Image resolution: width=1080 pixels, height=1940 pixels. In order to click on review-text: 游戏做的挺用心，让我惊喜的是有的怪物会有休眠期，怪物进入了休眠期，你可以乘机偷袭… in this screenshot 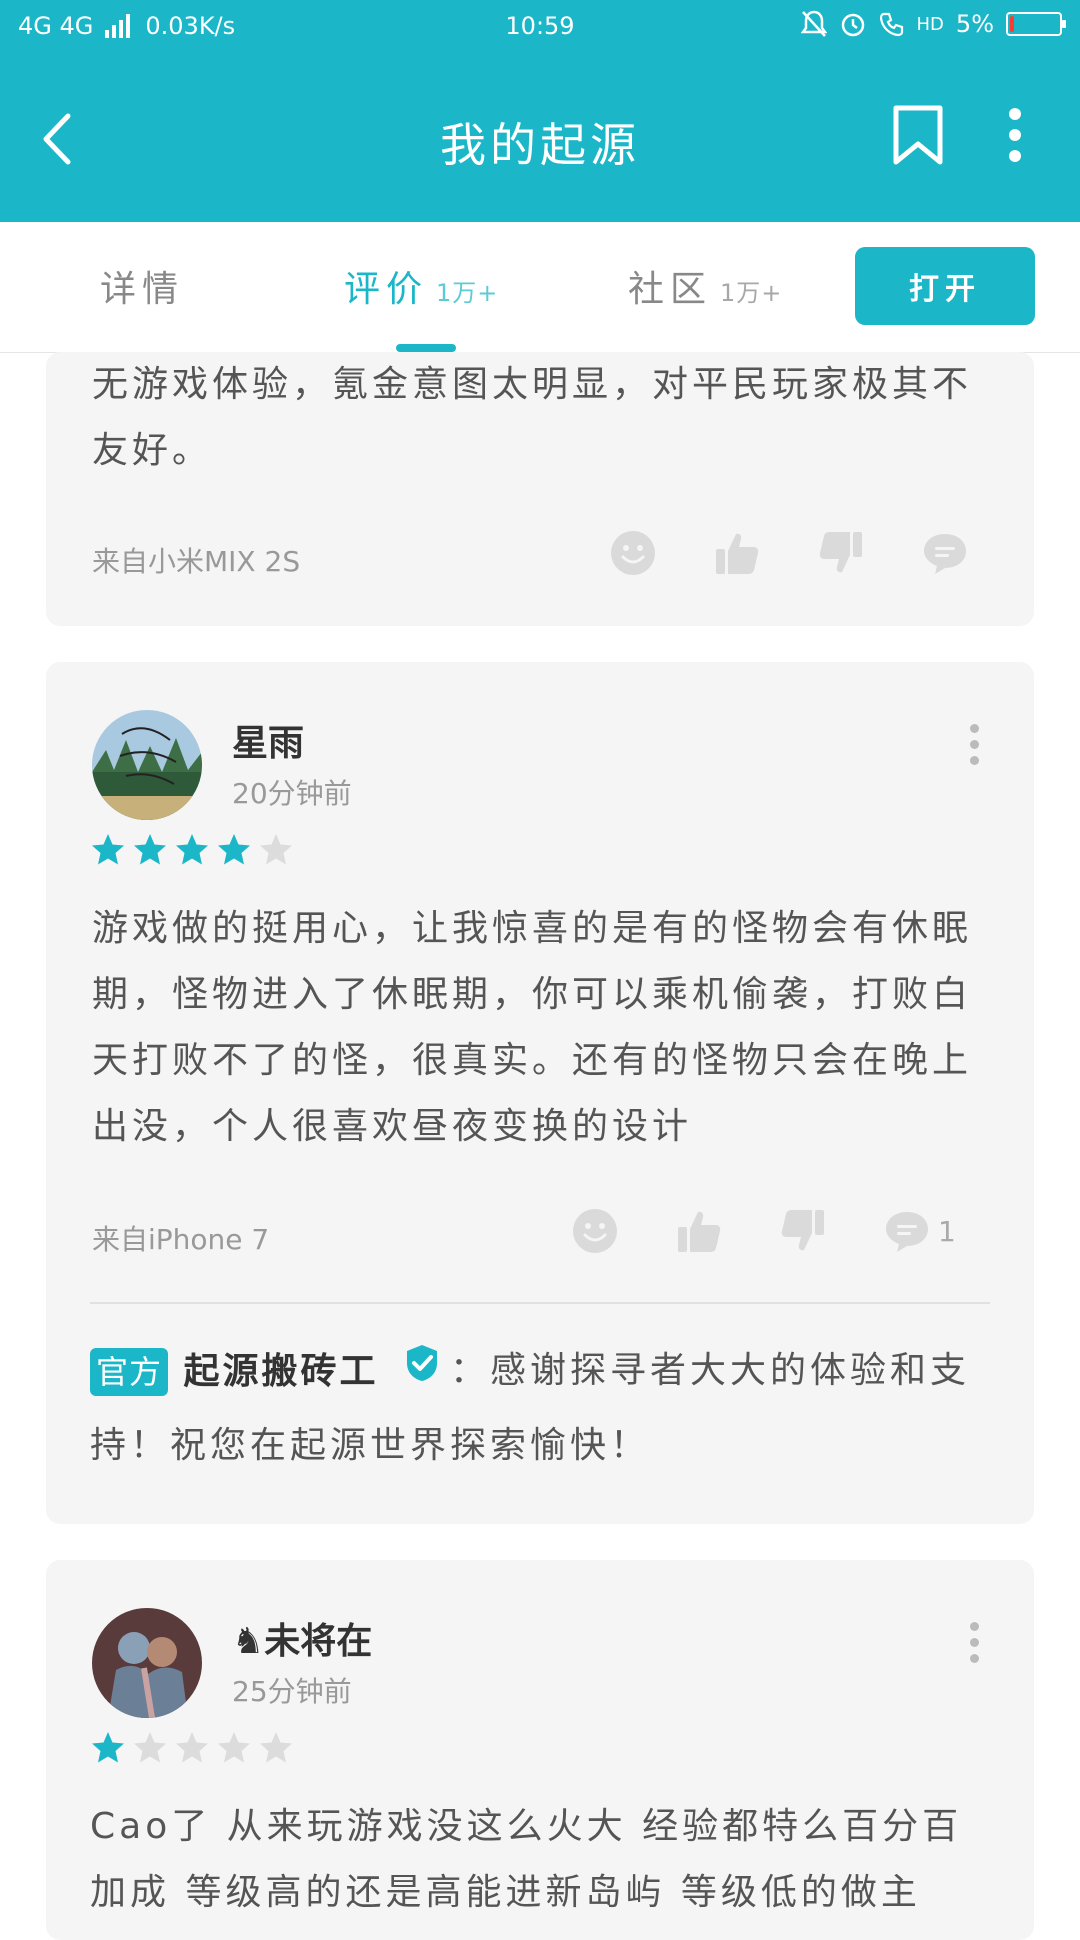, I will do `click(532, 1027)`.